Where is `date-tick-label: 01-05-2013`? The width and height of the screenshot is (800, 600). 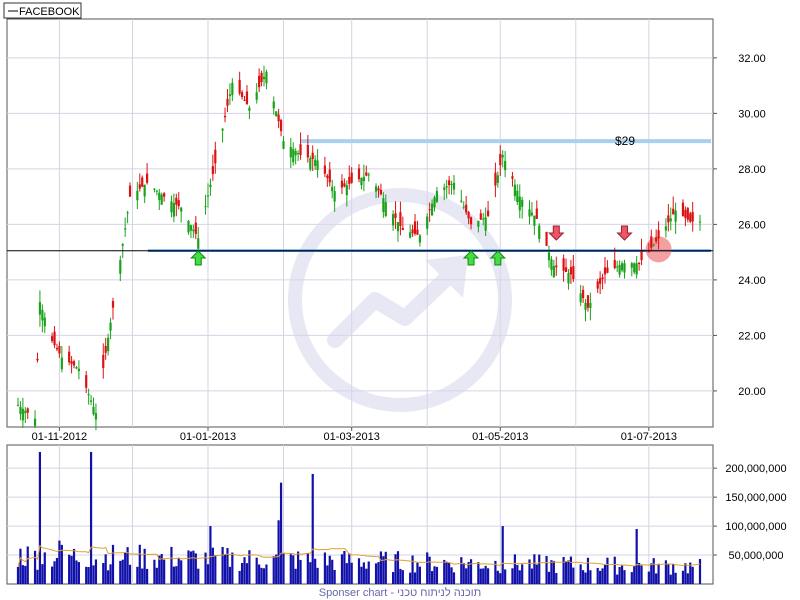
date-tick-label: 01-05-2013 is located at coordinates (500, 437).